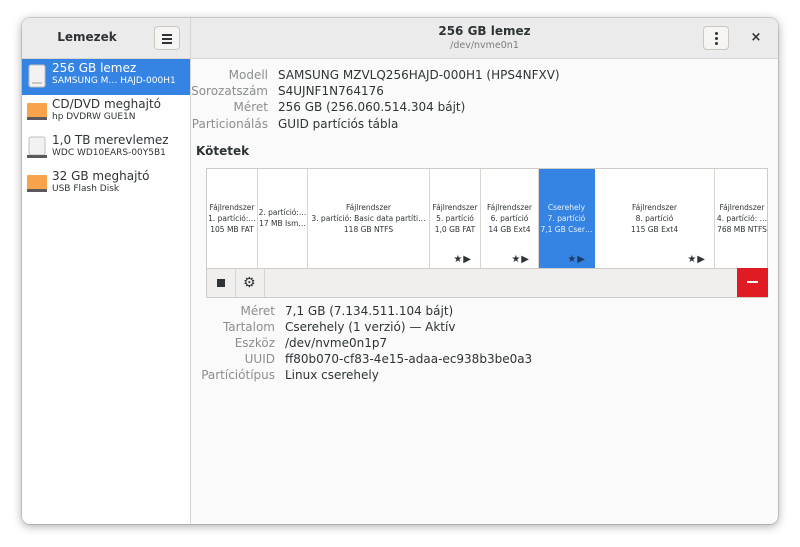  What do you see at coordinates (94, 68) in the screenshot?
I see `disk-name: 256 GB lemez` at bounding box center [94, 68].